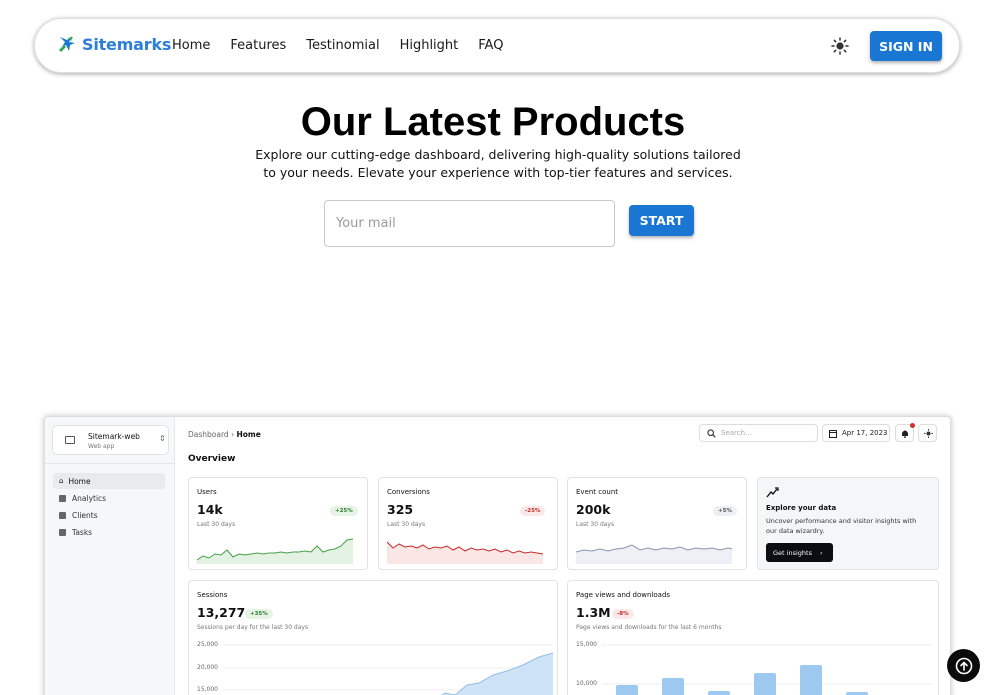  Describe the element at coordinates (127, 44) in the screenshot. I see `brand-name: Sitemarks` at that location.